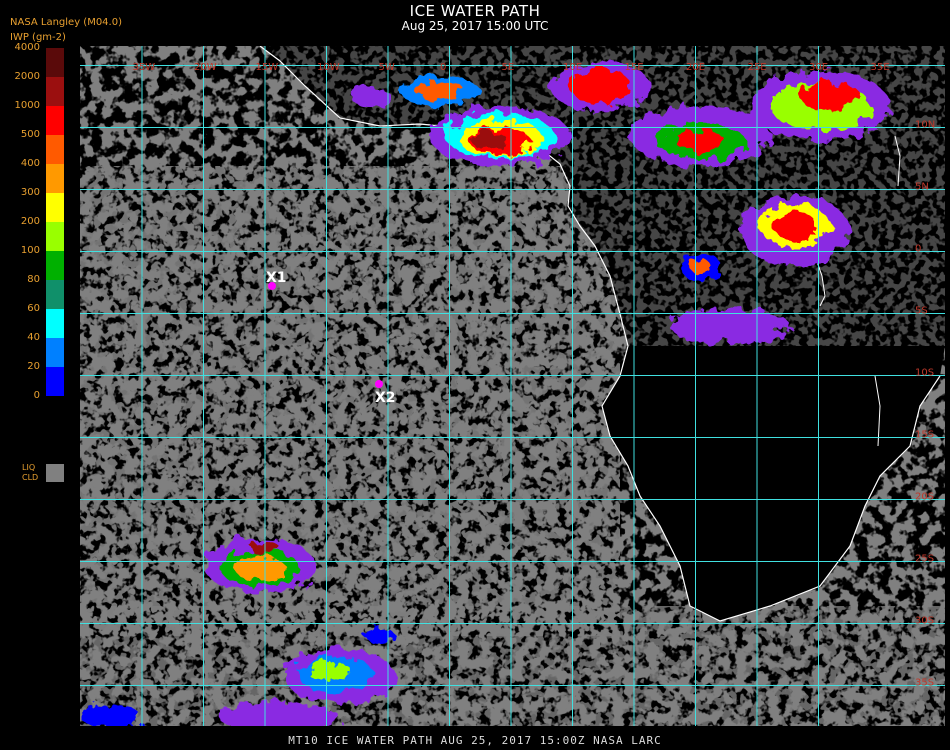 The image size is (950, 750). What do you see at coordinates (918, 249) in the screenshot?
I see `latitude-label: 0` at bounding box center [918, 249].